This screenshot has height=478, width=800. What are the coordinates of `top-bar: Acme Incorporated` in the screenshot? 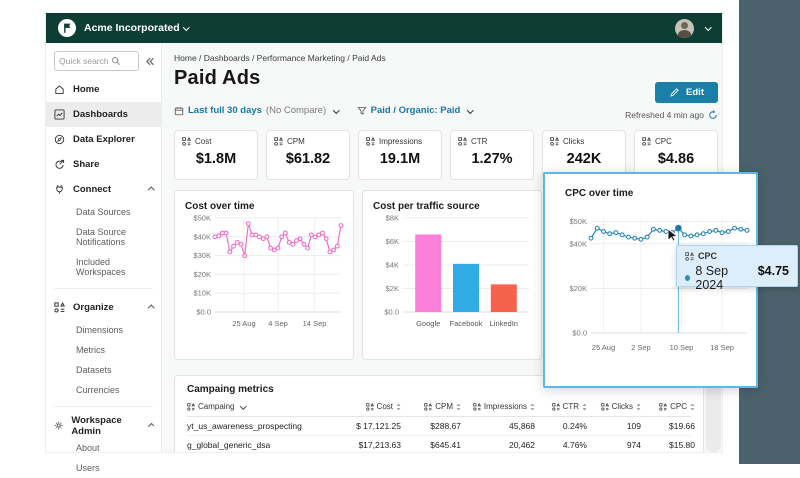 It's located at (384, 28).